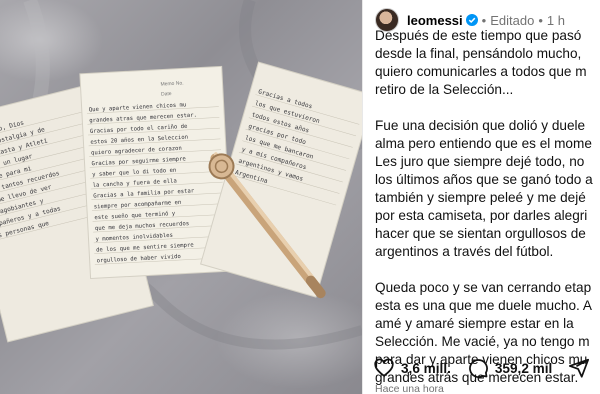  Describe the element at coordinates (384, 367) in the screenshot. I see `heart-icon` at that location.